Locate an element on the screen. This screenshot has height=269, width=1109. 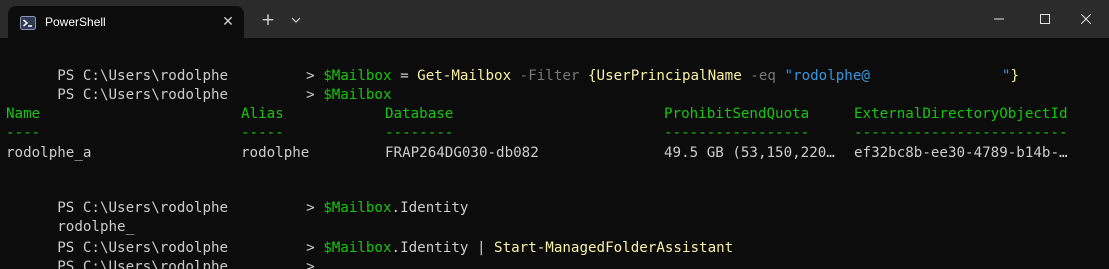
chevron-down-icon is located at coordinates (296, 20).